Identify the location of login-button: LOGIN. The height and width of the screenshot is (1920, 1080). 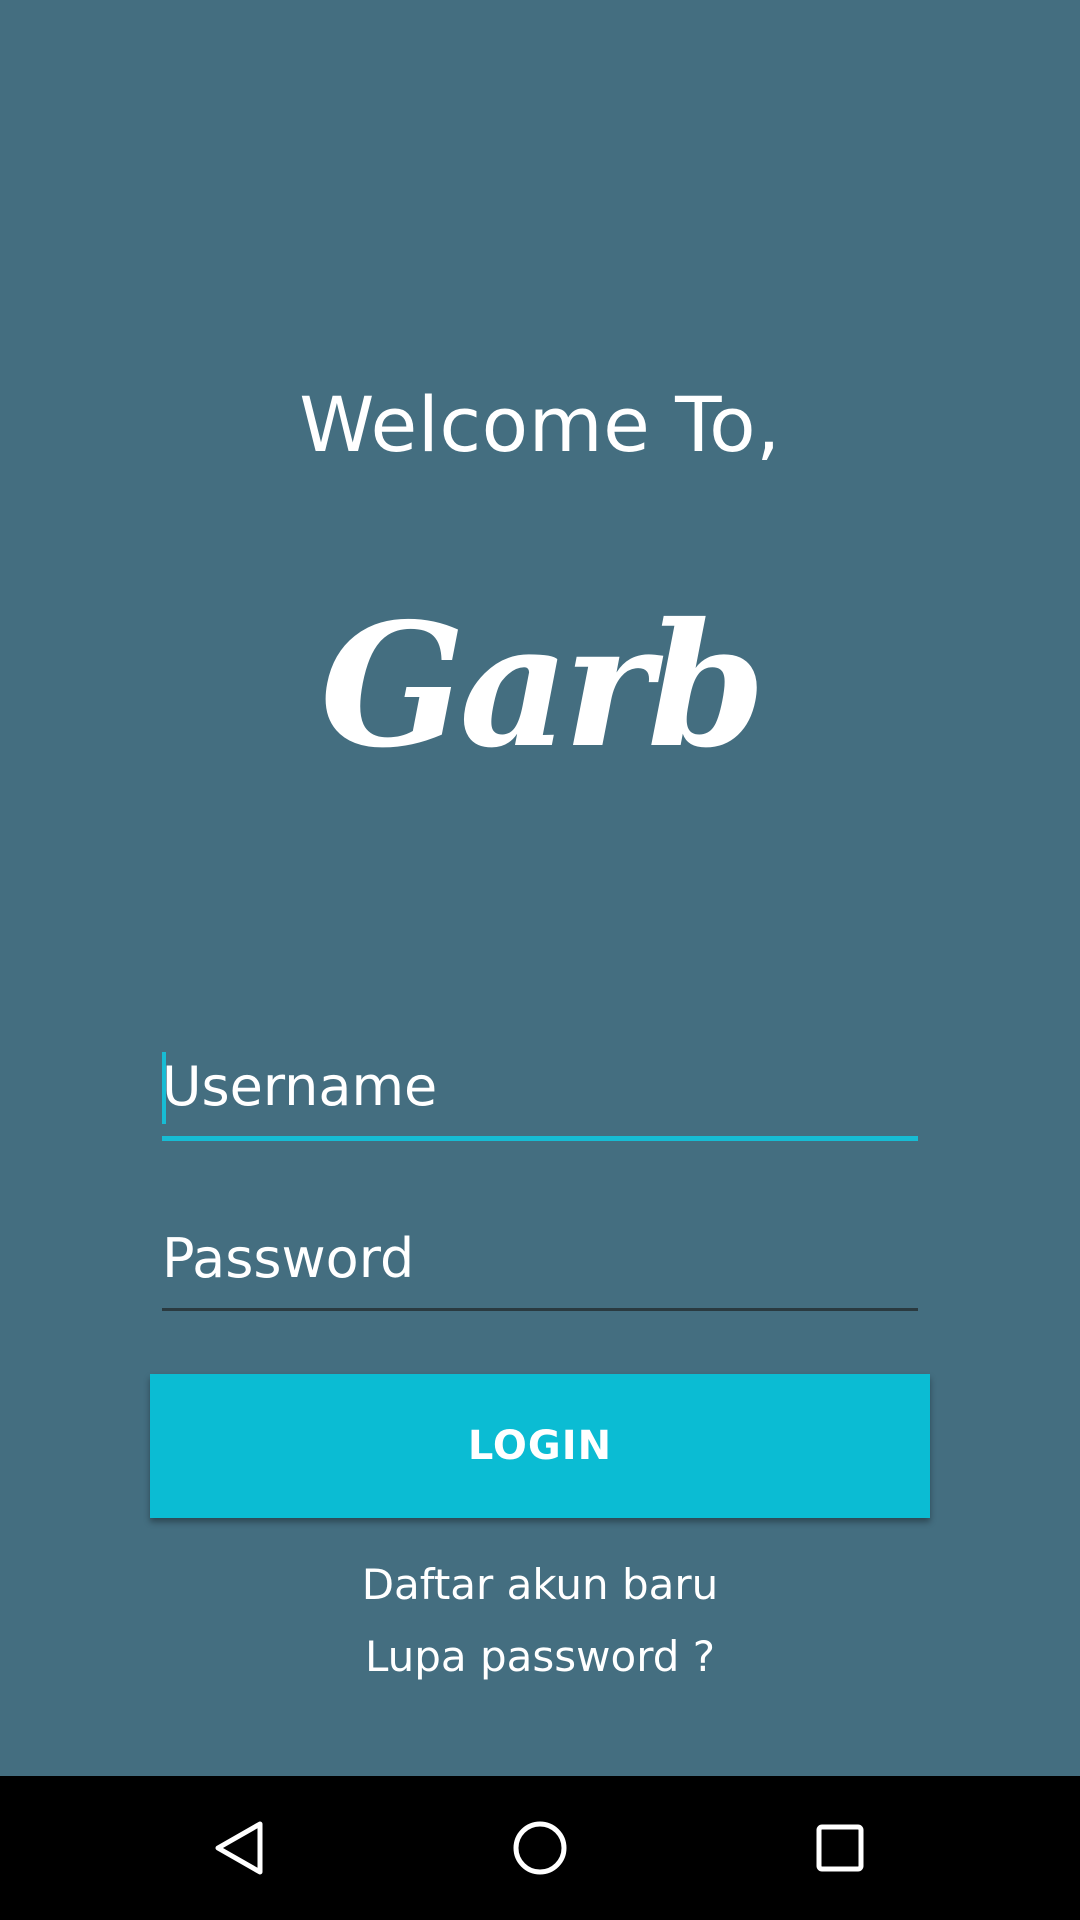
(540, 1446).